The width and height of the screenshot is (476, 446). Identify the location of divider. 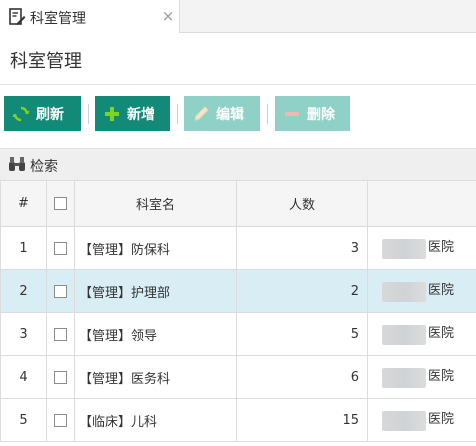
(238, 84).